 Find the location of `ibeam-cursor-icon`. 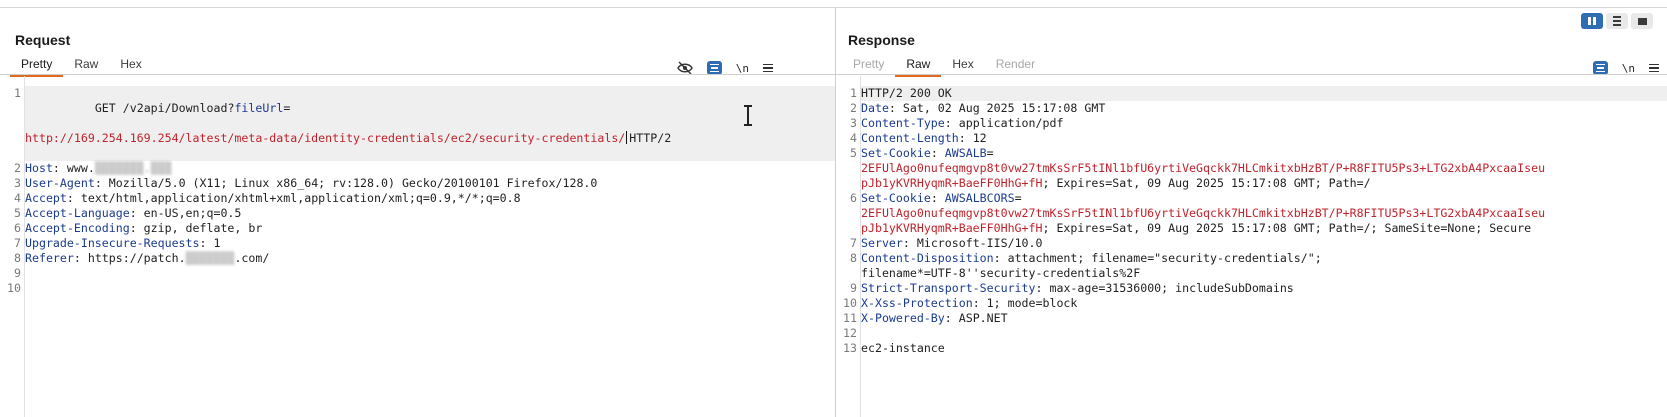

ibeam-cursor-icon is located at coordinates (748, 115).